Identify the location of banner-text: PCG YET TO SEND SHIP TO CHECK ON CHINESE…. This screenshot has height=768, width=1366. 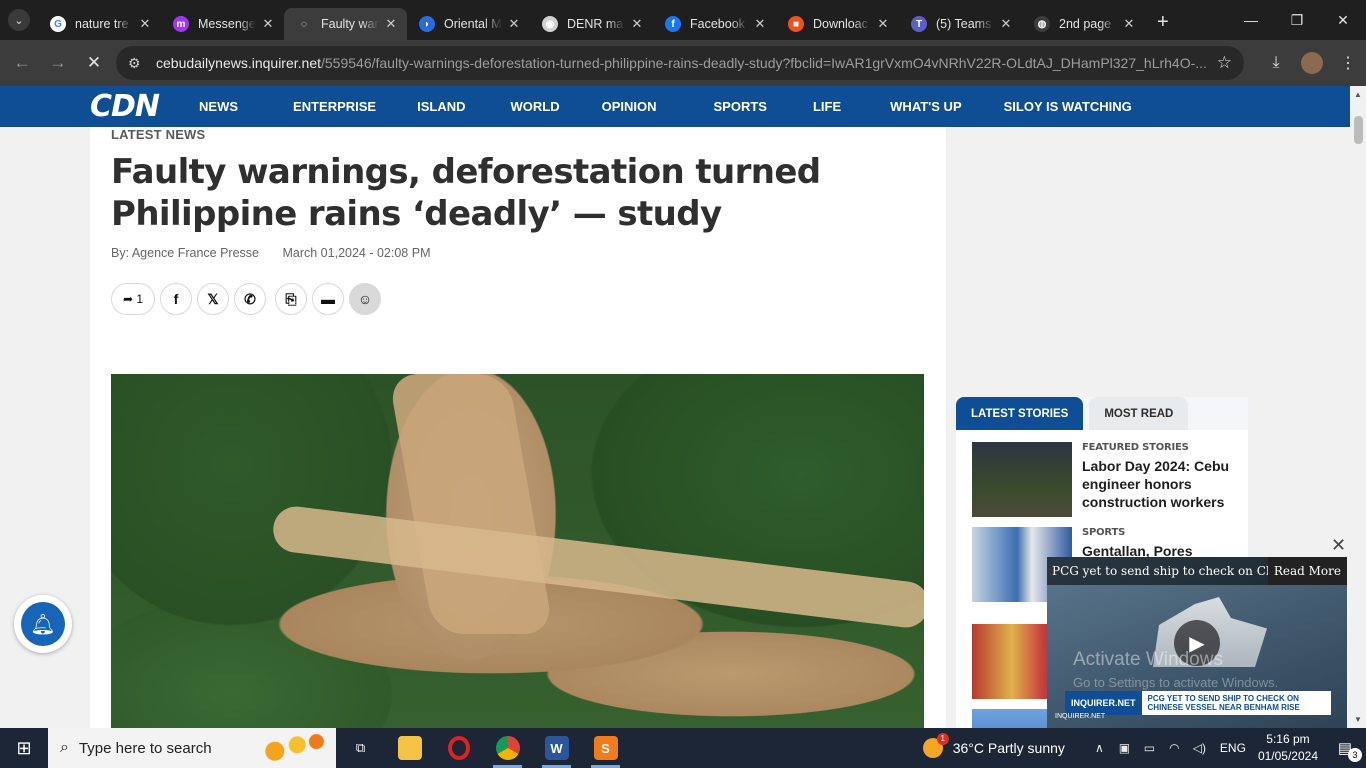
(1223, 703).